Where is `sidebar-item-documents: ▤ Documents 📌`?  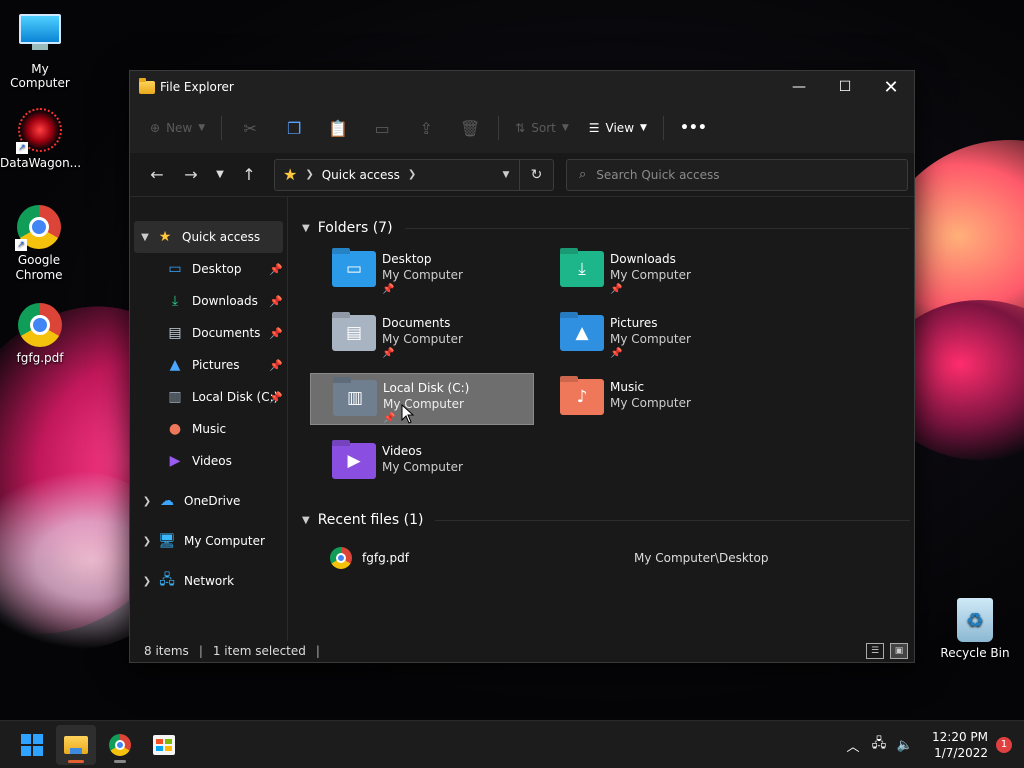
sidebar-item-documents: ▤ Documents 📌 is located at coordinates (208, 333).